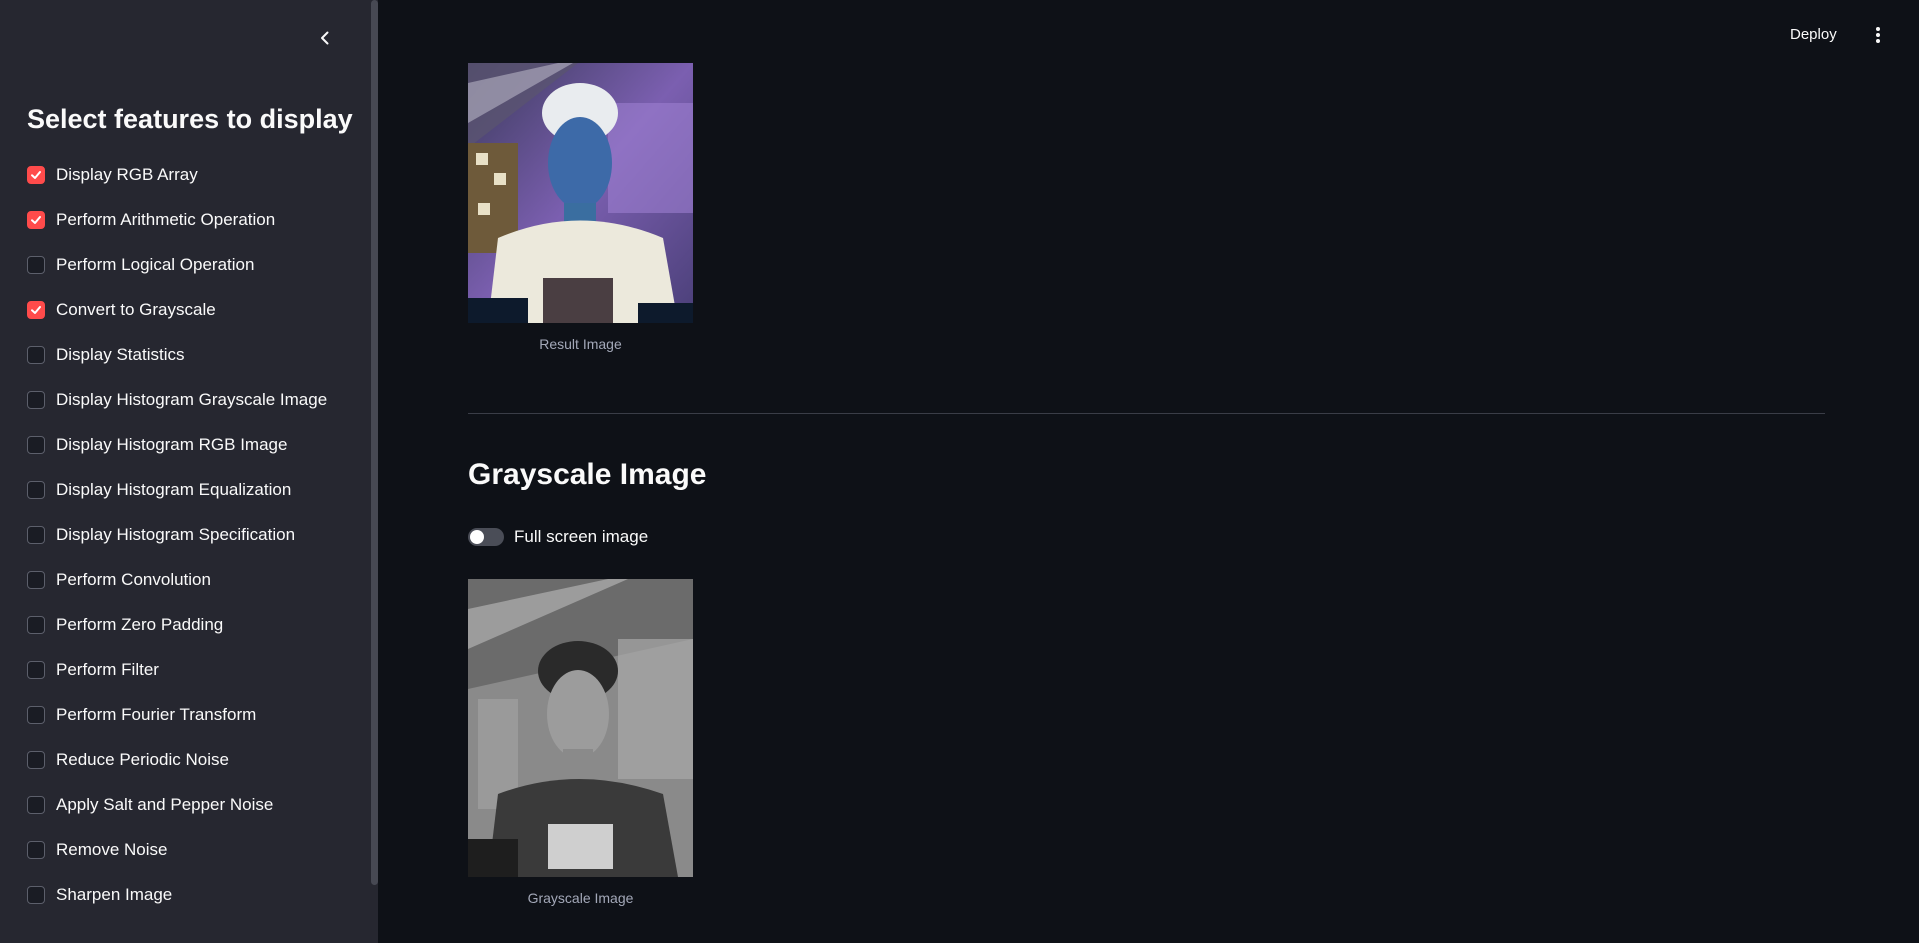 The width and height of the screenshot is (1919, 943). I want to click on feature-checkbox-item: Display Histogram Grayscale Image, so click(177, 399).